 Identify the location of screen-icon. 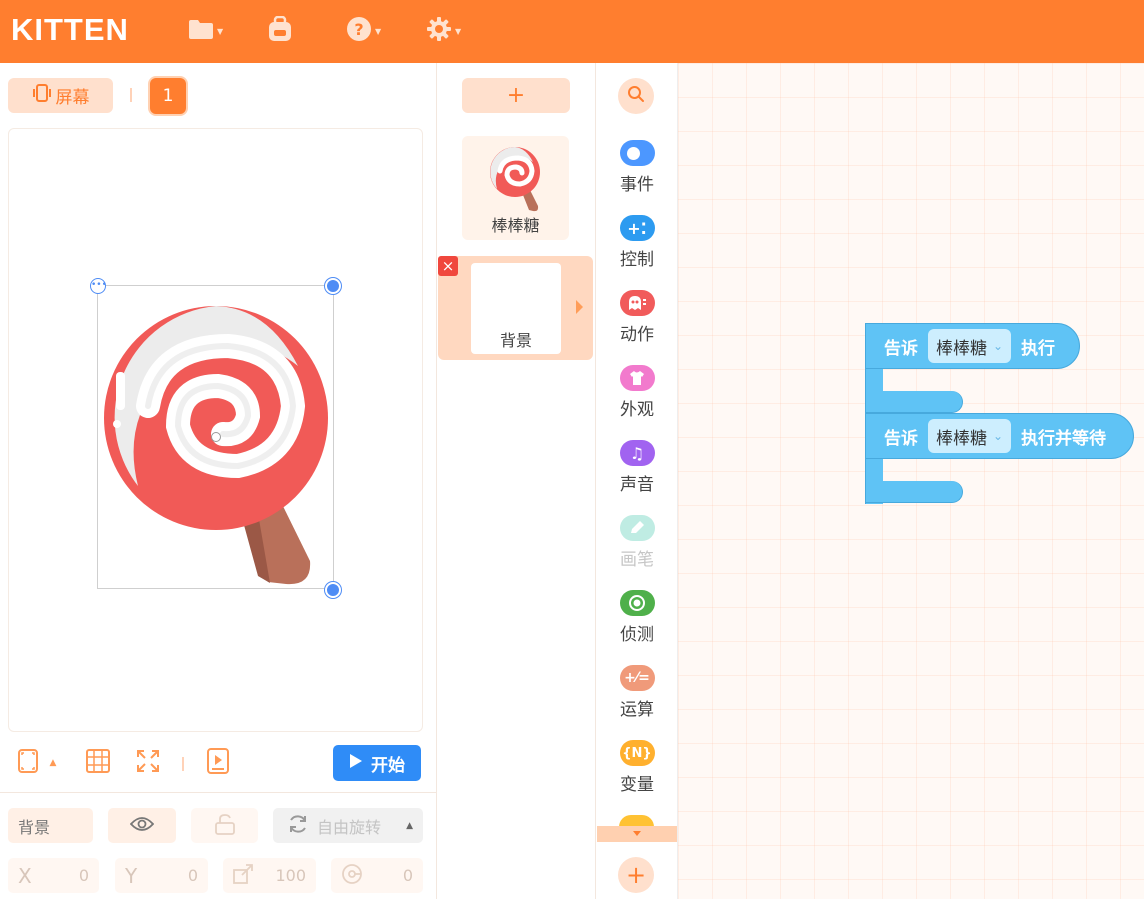
(42, 95).